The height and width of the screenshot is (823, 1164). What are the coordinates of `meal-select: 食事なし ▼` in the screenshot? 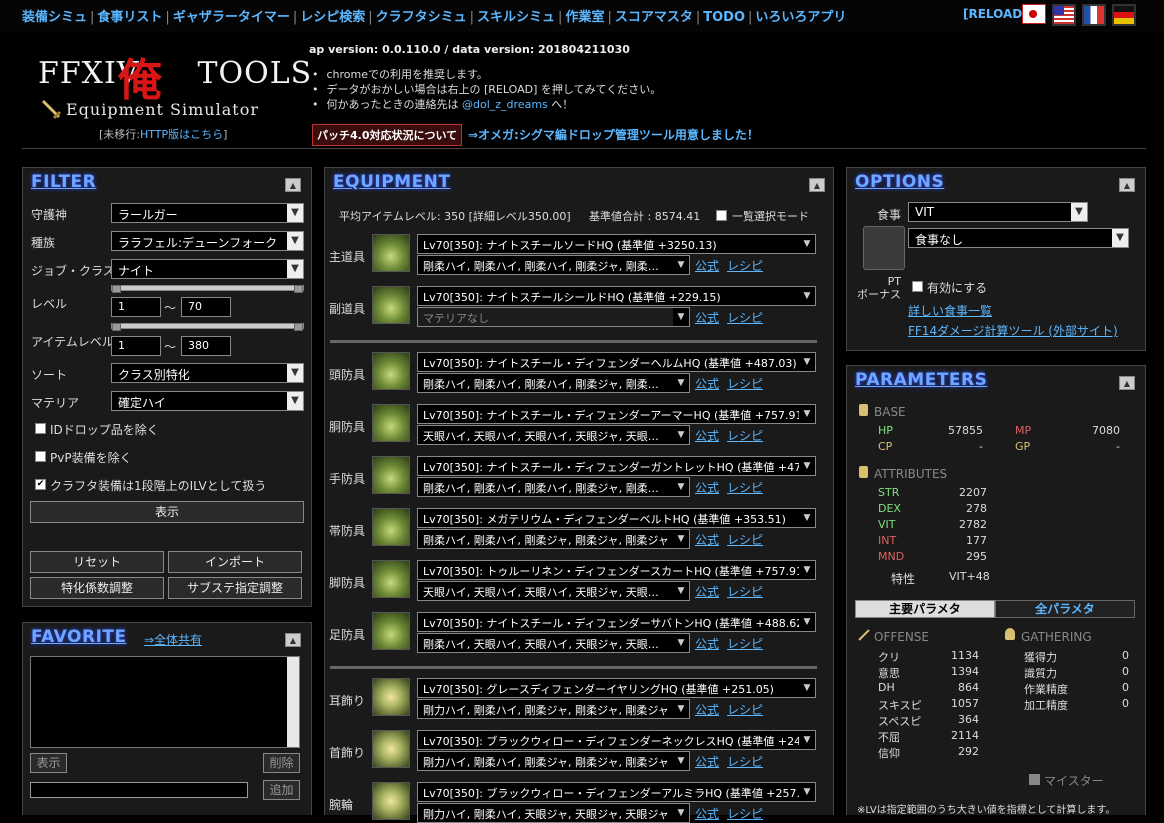 It's located at (1018, 238).